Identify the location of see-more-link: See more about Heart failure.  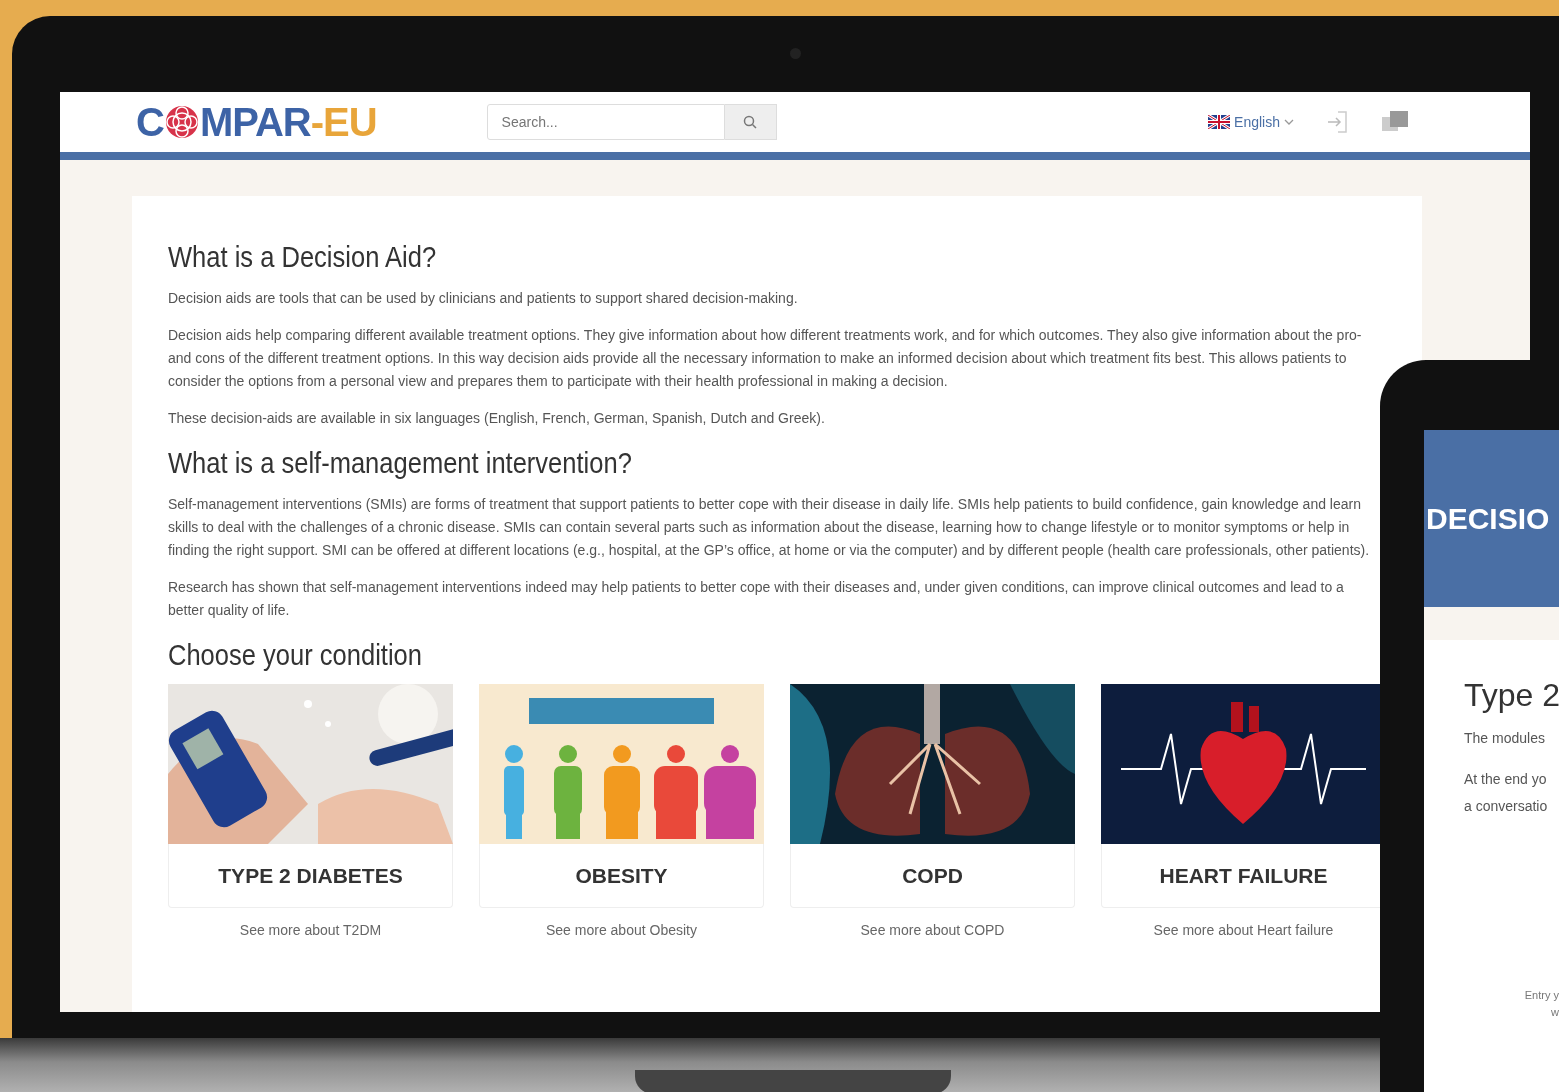
(1243, 931).